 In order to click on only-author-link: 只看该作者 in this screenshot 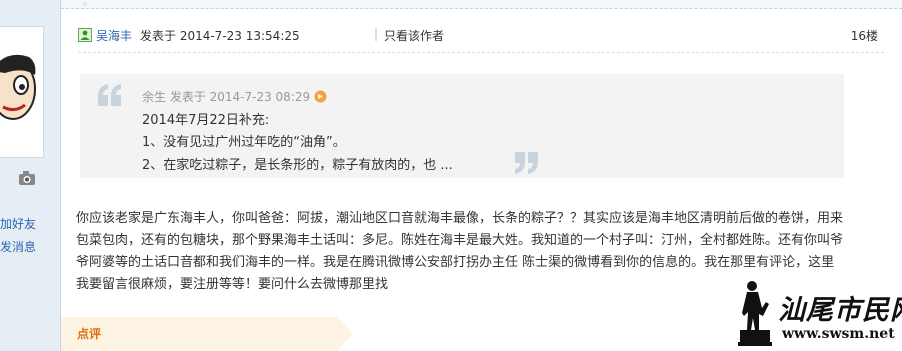, I will do `click(414, 35)`.